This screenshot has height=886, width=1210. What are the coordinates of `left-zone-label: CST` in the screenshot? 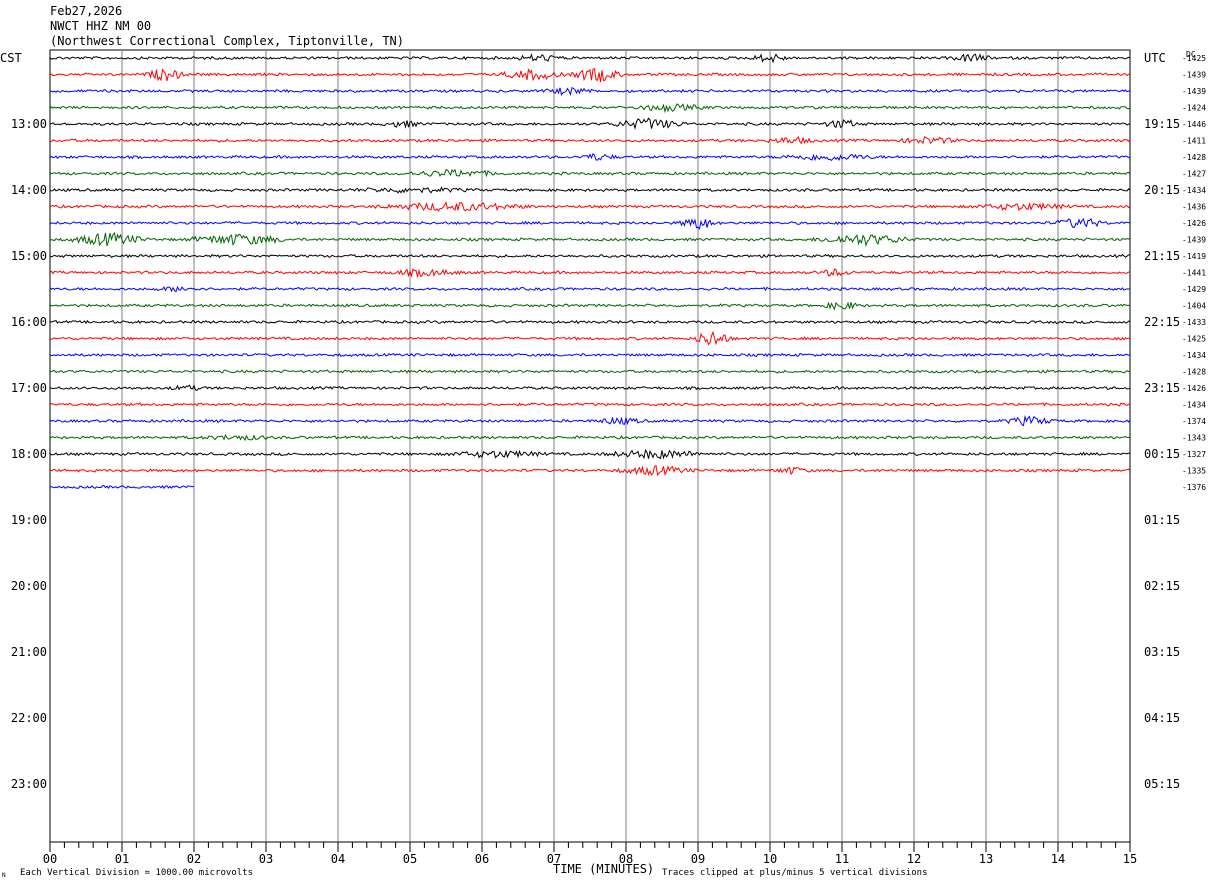 It's located at (11, 58).